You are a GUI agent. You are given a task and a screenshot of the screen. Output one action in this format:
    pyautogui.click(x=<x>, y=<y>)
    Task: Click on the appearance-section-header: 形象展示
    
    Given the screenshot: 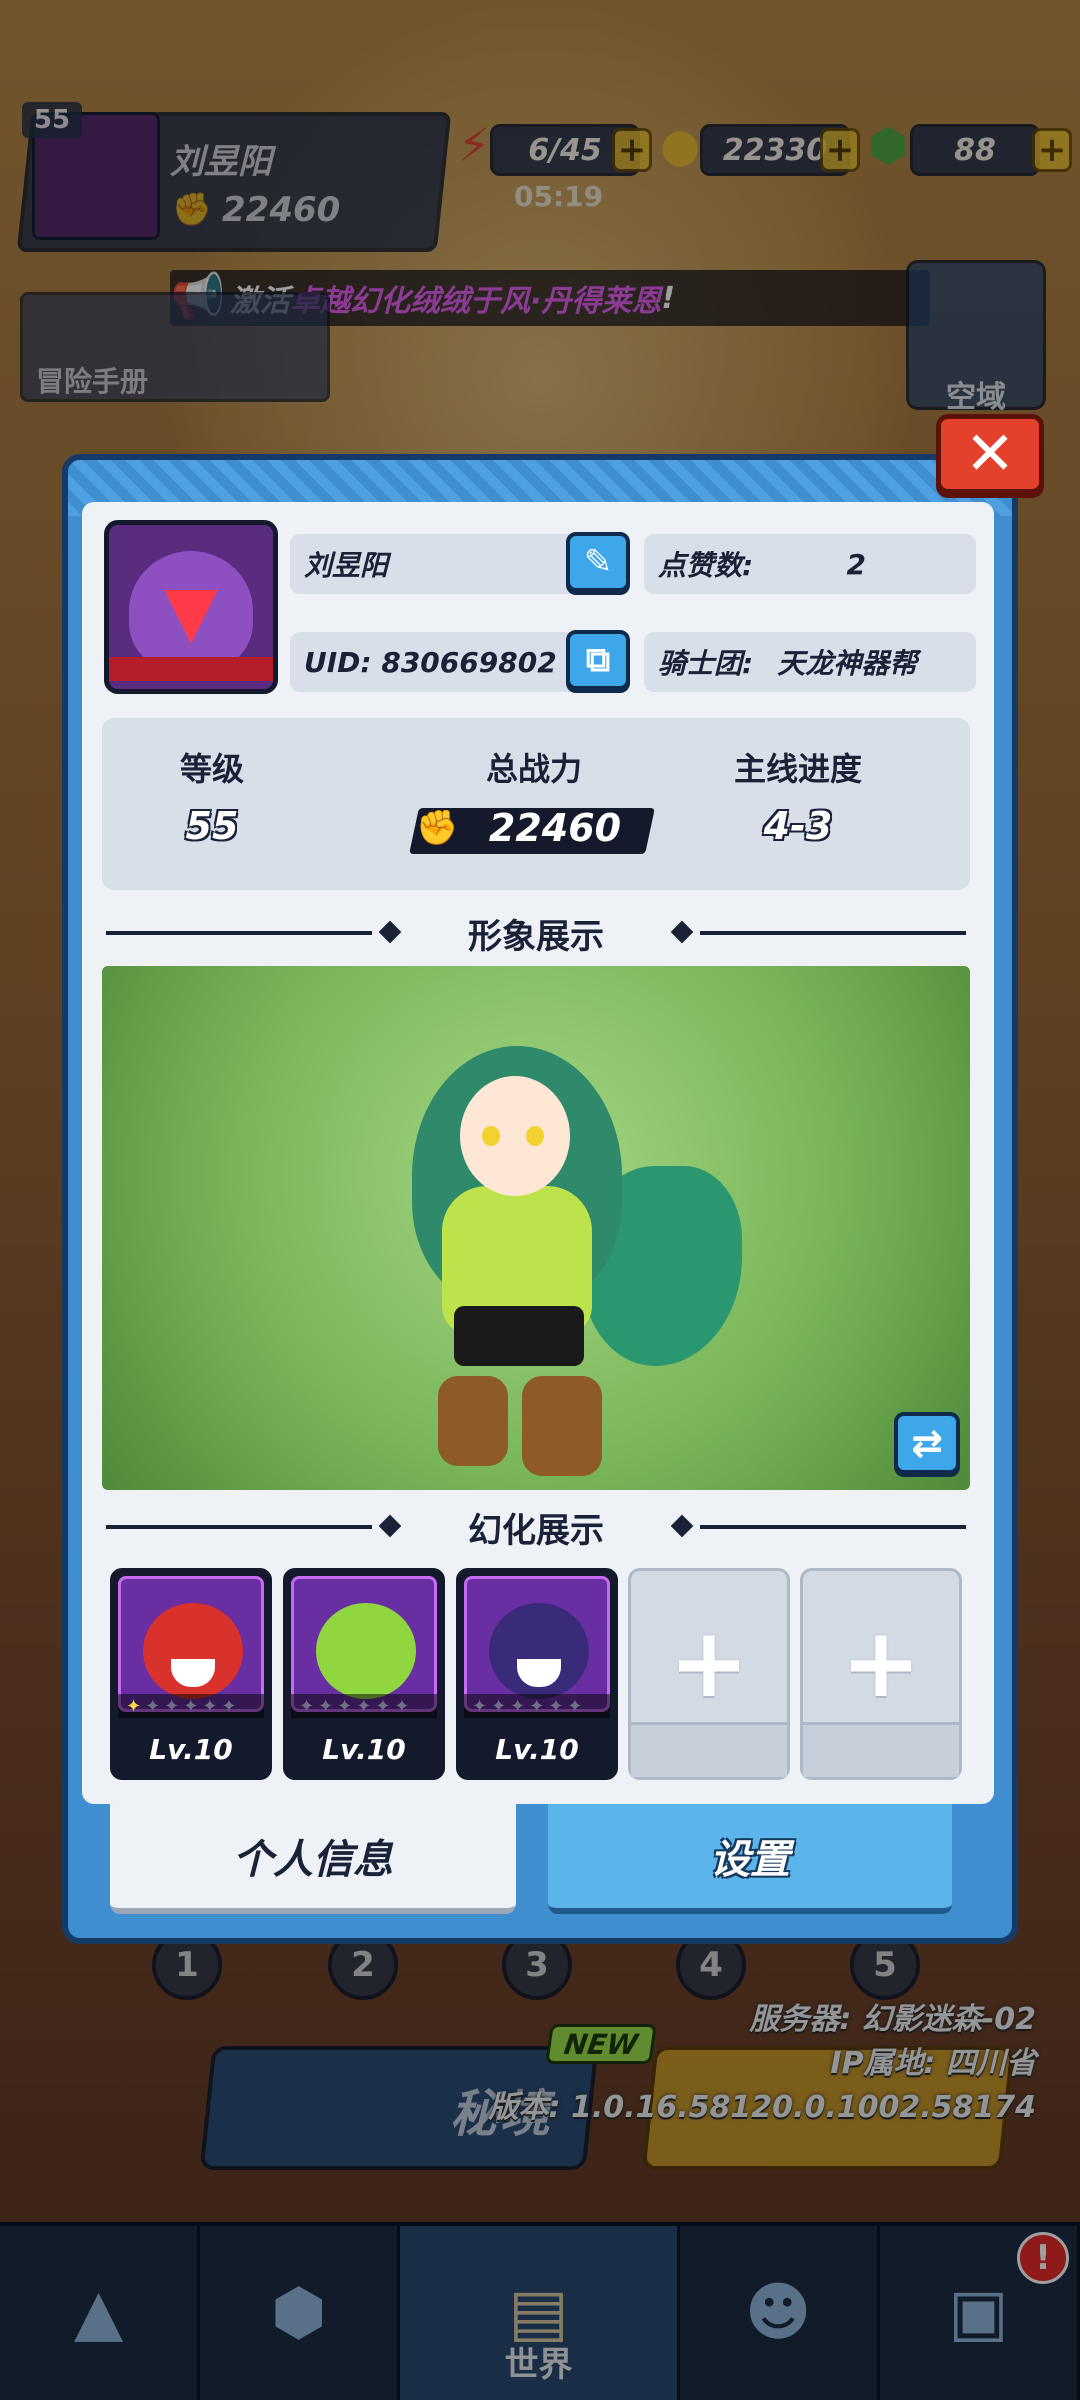 What is the action you would take?
    pyautogui.click(x=536, y=933)
    